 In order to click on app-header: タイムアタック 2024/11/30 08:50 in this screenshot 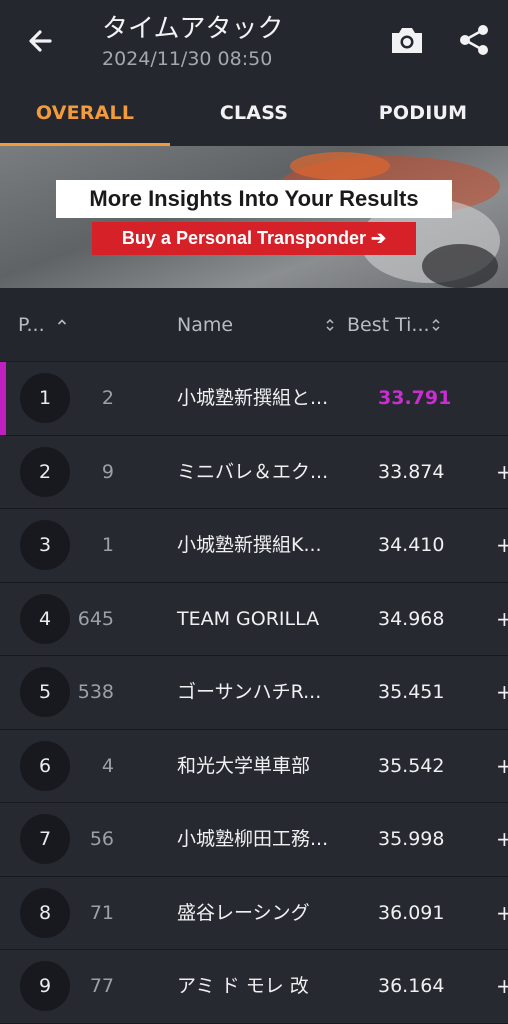, I will do `click(254, 44)`.